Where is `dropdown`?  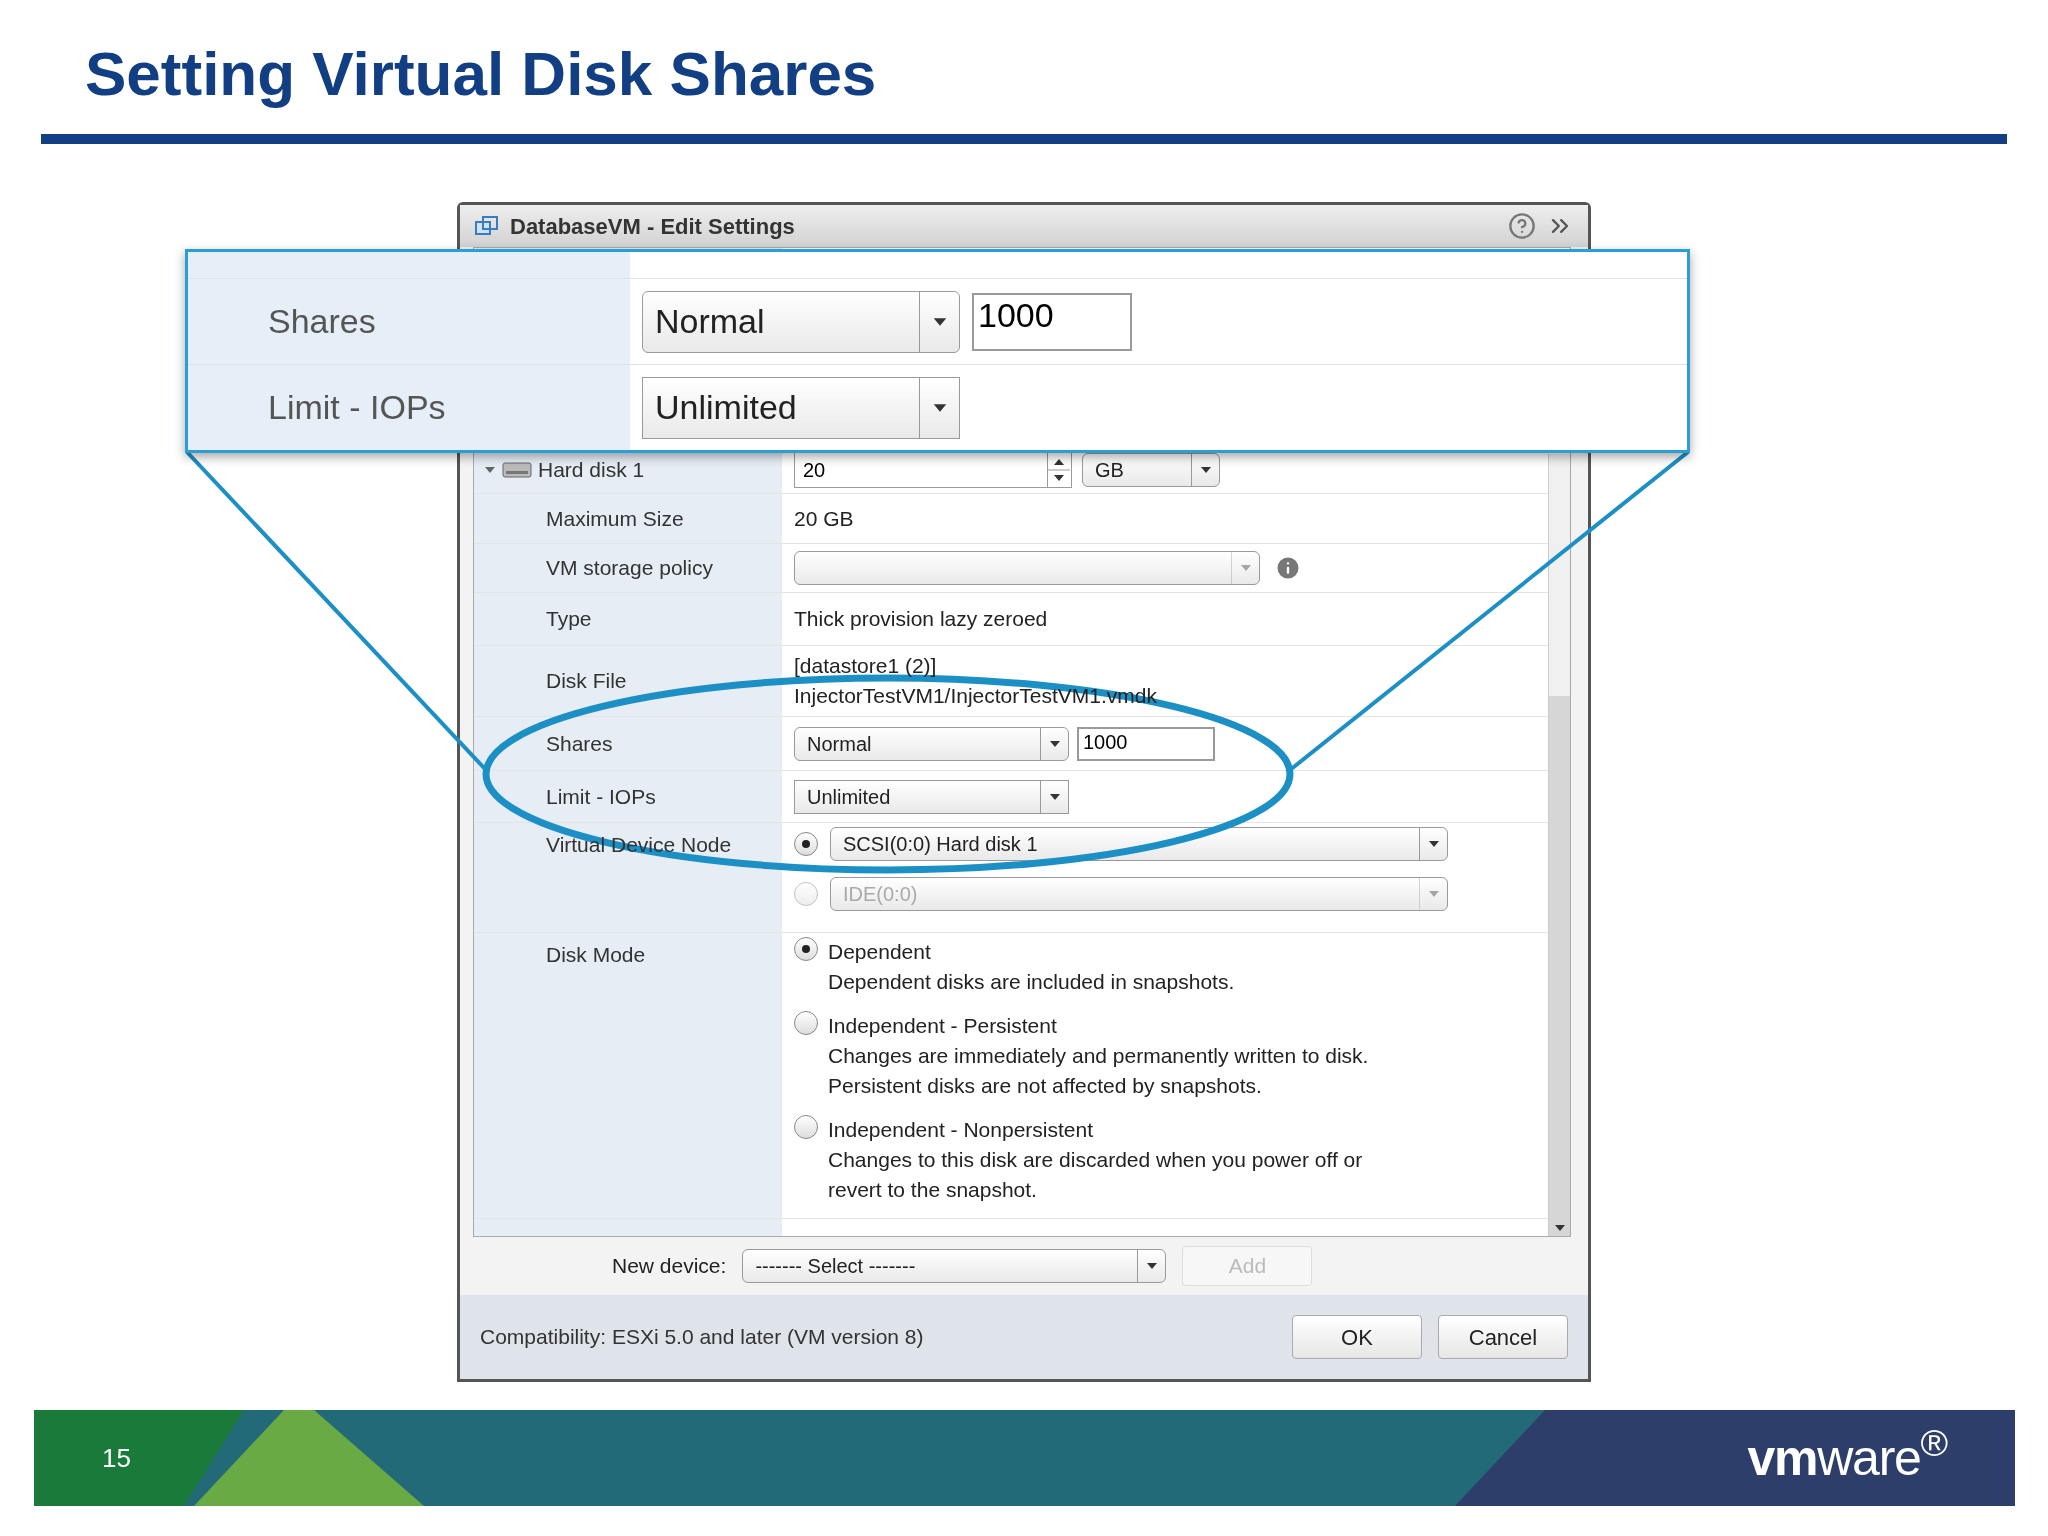 dropdown is located at coordinates (1027, 568).